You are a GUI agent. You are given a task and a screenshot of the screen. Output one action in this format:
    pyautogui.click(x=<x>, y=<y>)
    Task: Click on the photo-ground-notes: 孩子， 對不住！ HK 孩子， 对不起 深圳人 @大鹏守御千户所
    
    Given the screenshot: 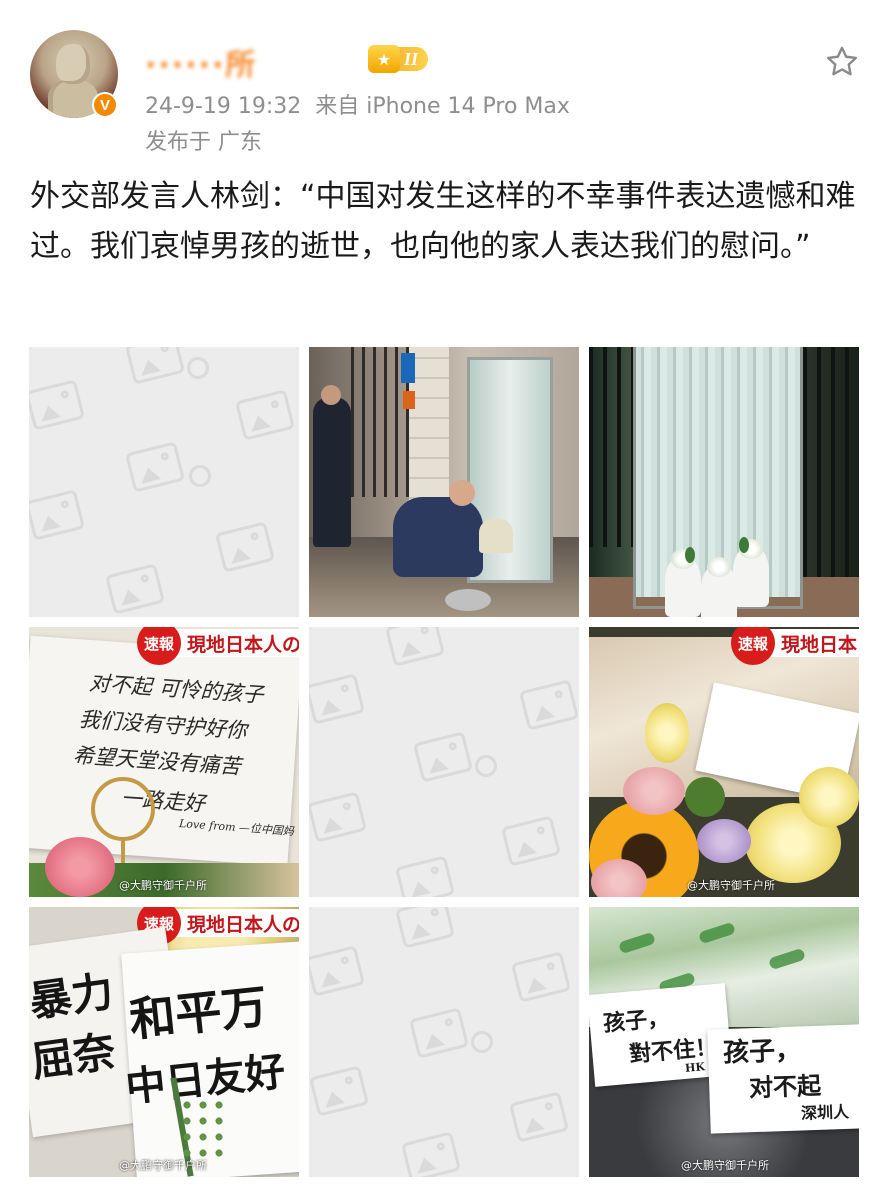 What is the action you would take?
    pyautogui.click(x=724, y=1042)
    